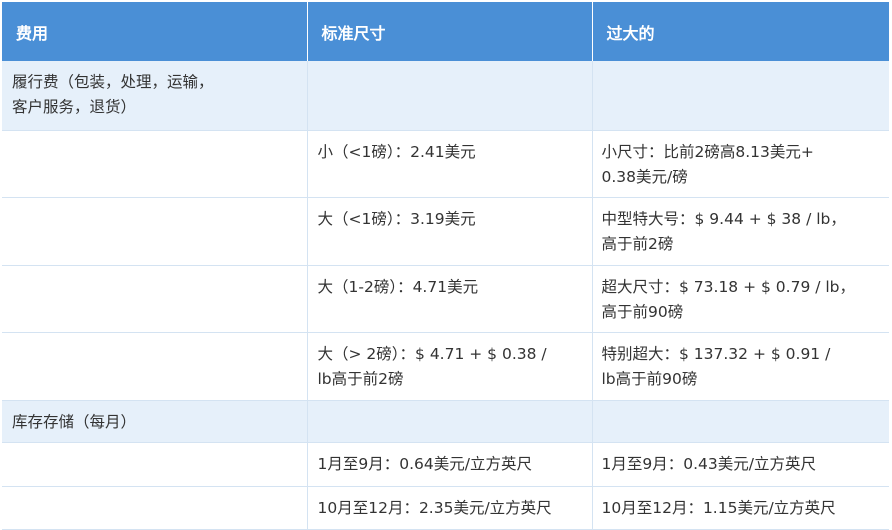  I want to click on table-row: 1月至9月：0.64美元/立方英尺 1月至9月：0.43美元/立方英尺, so click(445, 464).